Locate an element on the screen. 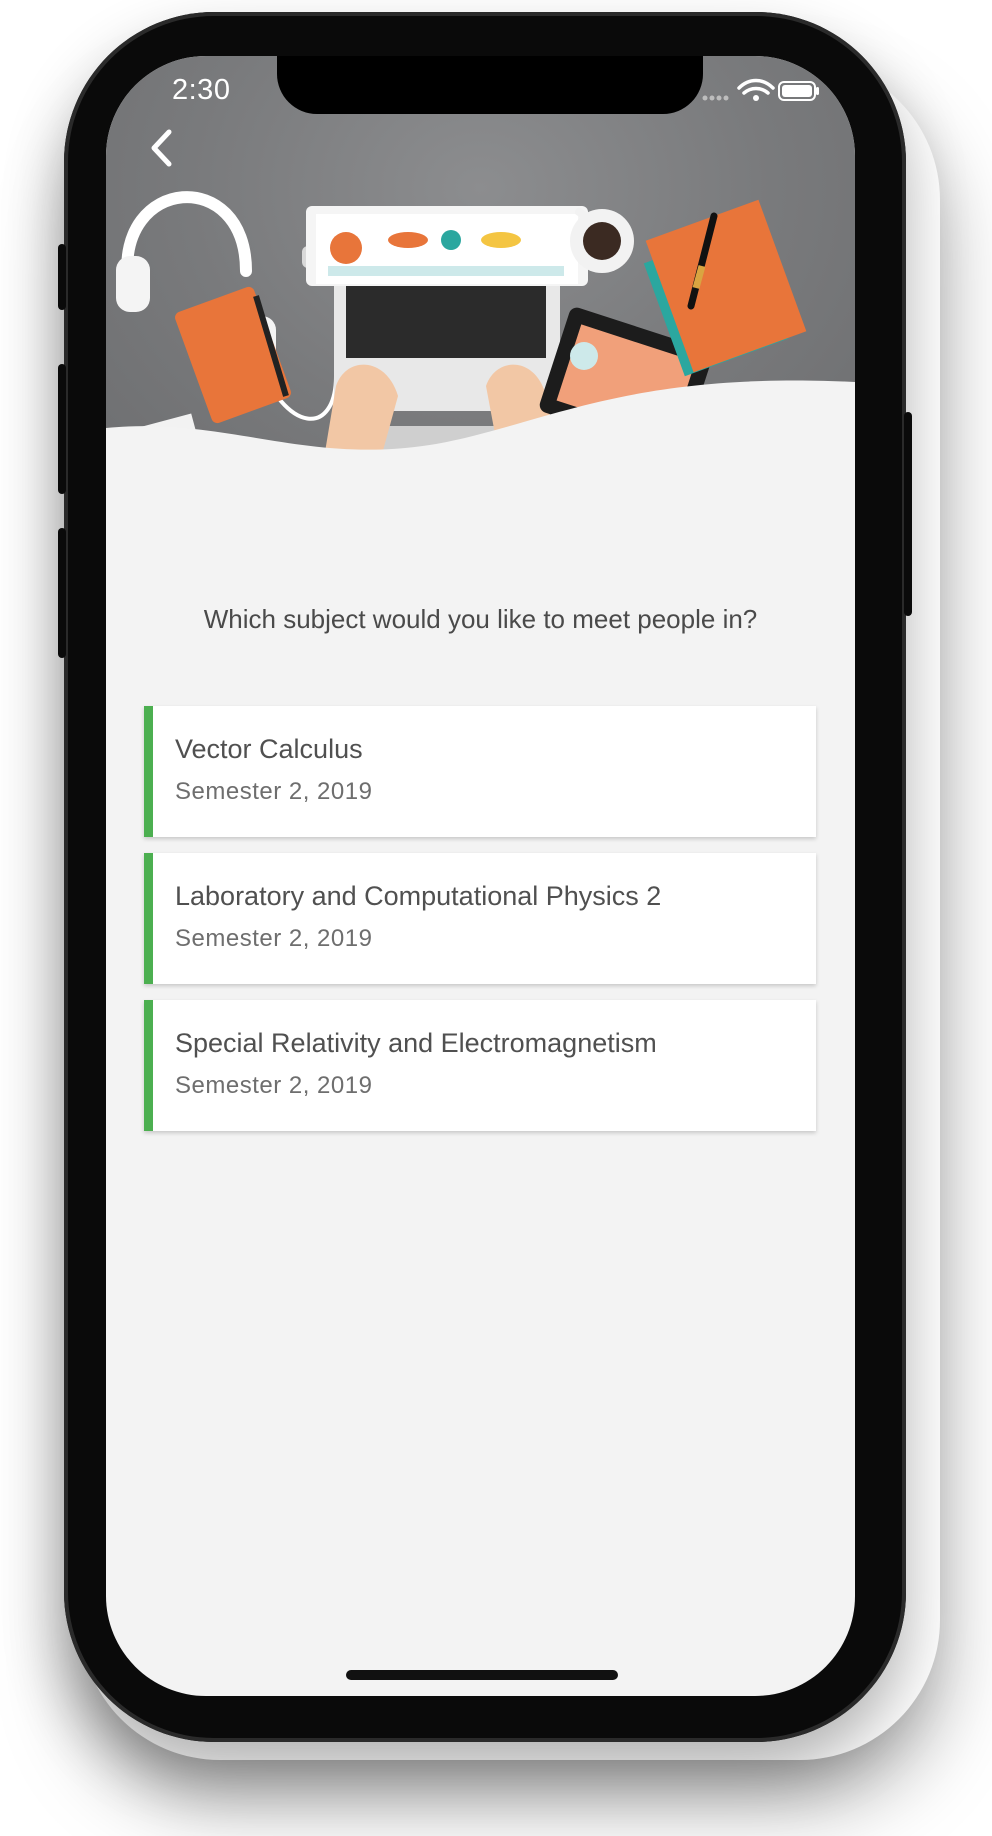 The height and width of the screenshot is (1836, 992). status-icons is located at coordinates (761, 93).